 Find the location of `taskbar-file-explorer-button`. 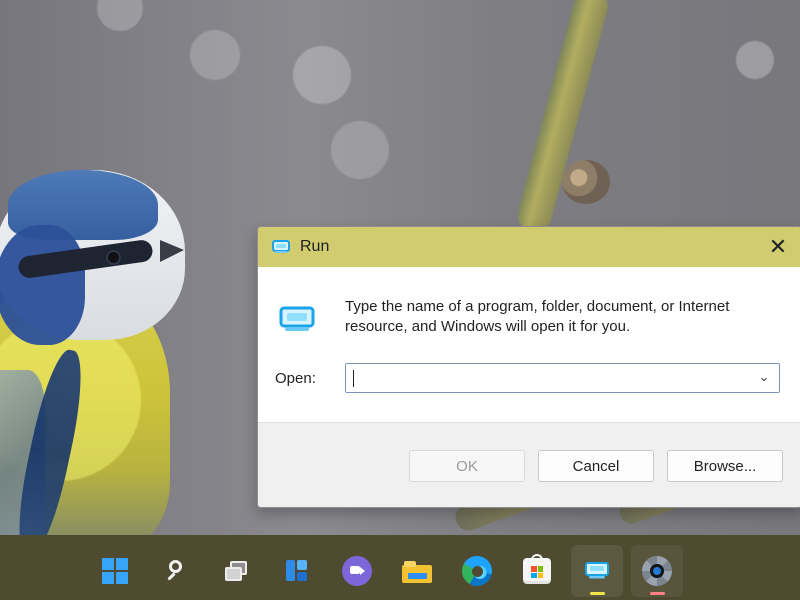

taskbar-file-explorer-button is located at coordinates (417, 571).